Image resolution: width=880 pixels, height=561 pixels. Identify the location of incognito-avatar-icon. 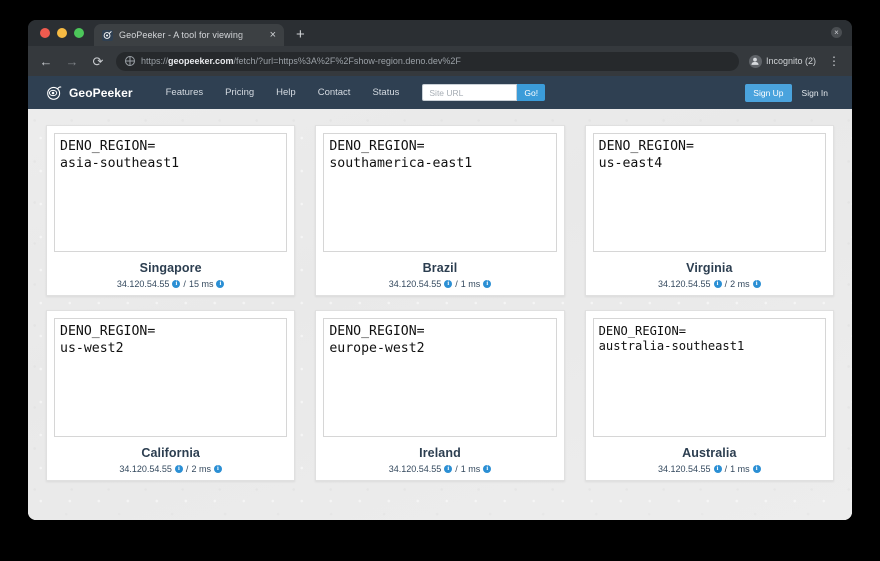
(755, 61).